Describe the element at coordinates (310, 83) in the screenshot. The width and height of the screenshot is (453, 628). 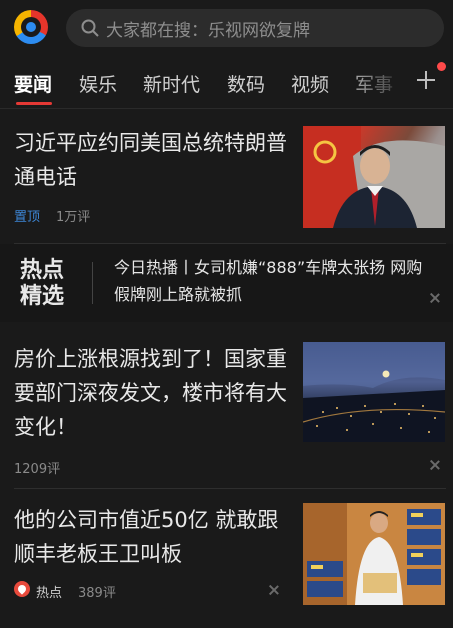
I see `tab-video: 视频` at that location.